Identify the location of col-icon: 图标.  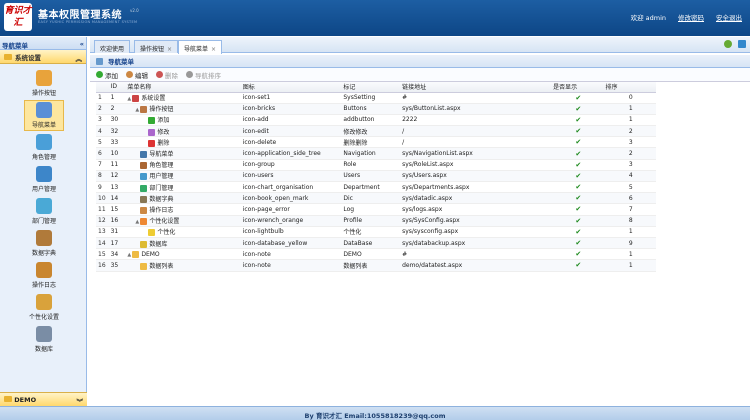
(291, 87).